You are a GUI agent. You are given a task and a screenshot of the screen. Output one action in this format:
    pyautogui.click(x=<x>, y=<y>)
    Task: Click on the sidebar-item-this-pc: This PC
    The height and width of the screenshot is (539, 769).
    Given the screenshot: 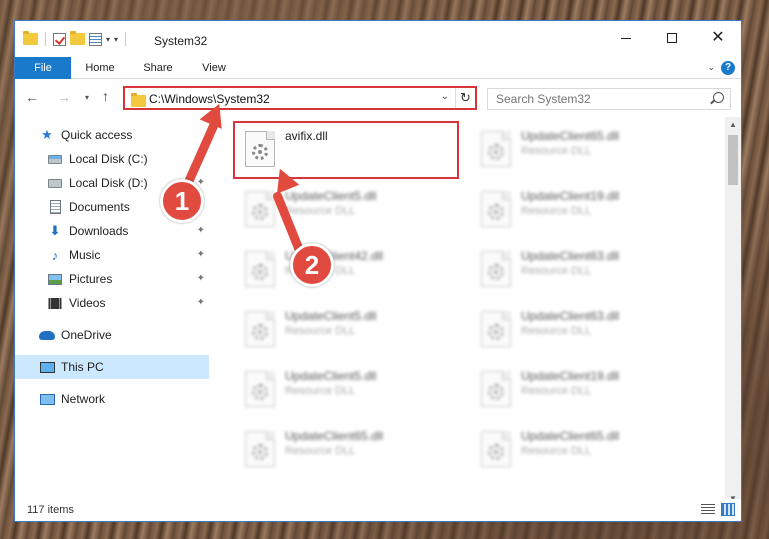 What is the action you would take?
    pyautogui.click(x=112, y=367)
    